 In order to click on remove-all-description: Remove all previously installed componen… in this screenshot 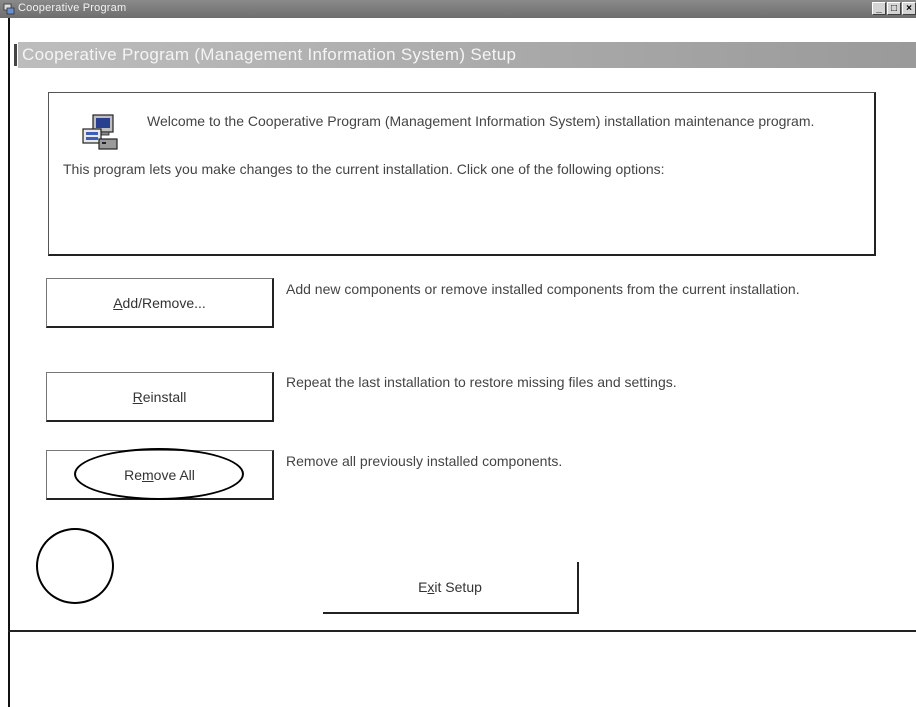, I will do `click(424, 461)`.